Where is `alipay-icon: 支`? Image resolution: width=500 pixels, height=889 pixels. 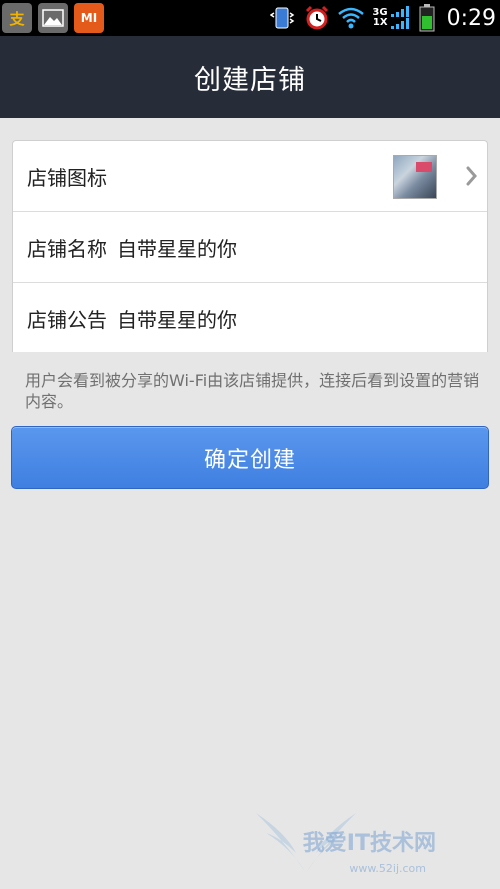
alipay-icon: 支 is located at coordinates (17, 18).